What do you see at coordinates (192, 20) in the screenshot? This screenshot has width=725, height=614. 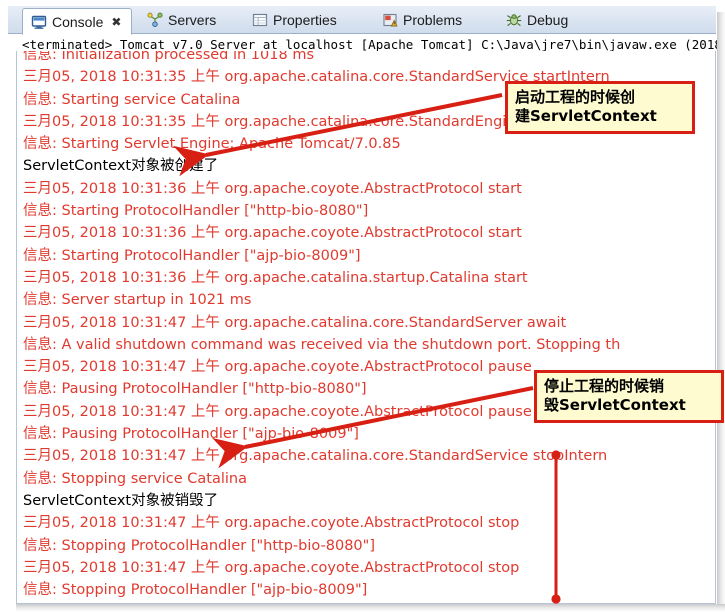 I see `tab-servers-label: Servers` at bounding box center [192, 20].